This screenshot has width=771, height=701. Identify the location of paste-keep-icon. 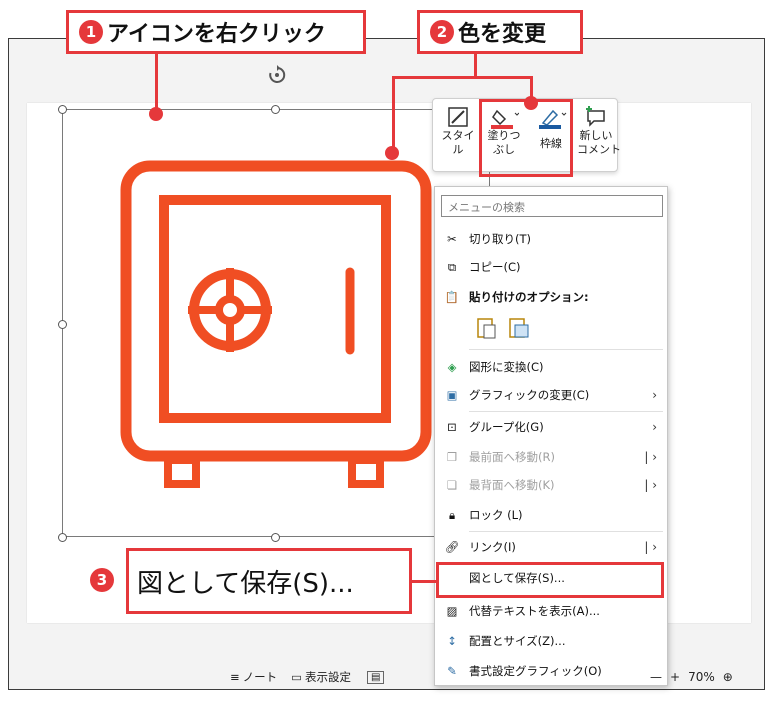
(486, 327).